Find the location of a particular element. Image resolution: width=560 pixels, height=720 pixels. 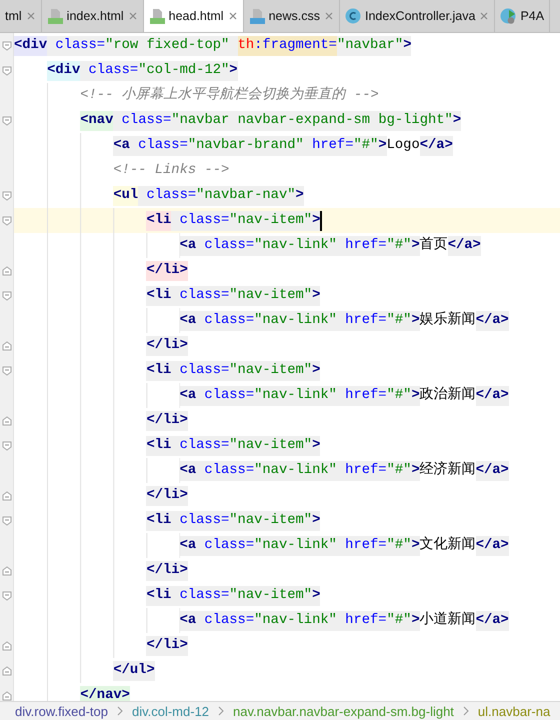

editor-tab: P4A is located at coordinates (522, 16).